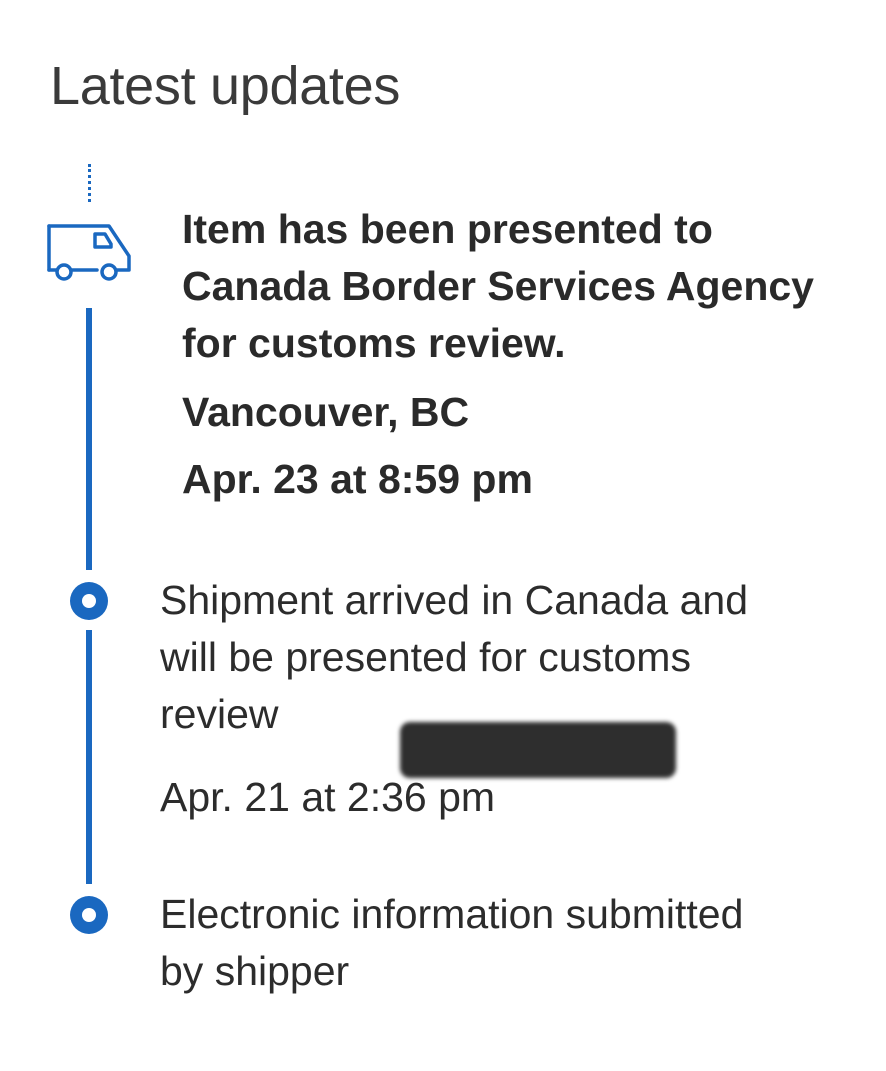 The width and height of the screenshot is (886, 1071). I want to click on event-location: Vancouver, BC, so click(326, 412).